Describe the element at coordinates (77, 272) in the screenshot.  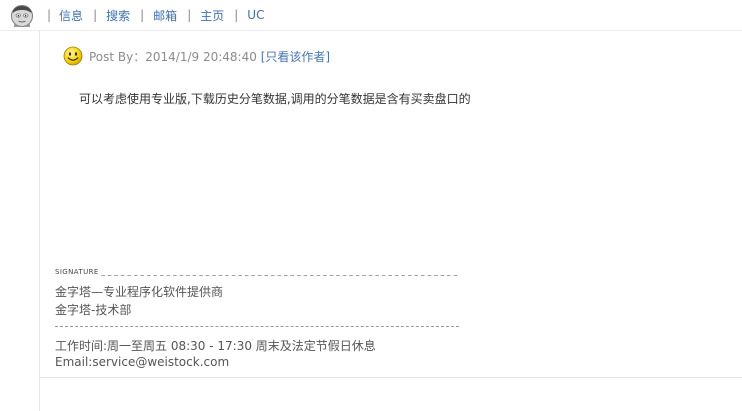
I see `signature-label: SIGNATURE` at that location.